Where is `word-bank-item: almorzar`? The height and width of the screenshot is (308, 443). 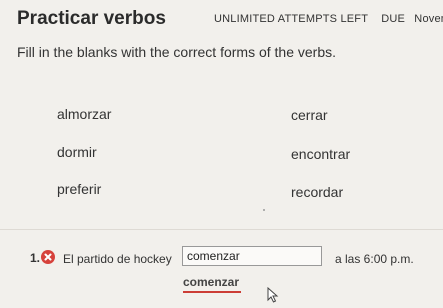 word-bank-item: almorzar is located at coordinates (84, 114).